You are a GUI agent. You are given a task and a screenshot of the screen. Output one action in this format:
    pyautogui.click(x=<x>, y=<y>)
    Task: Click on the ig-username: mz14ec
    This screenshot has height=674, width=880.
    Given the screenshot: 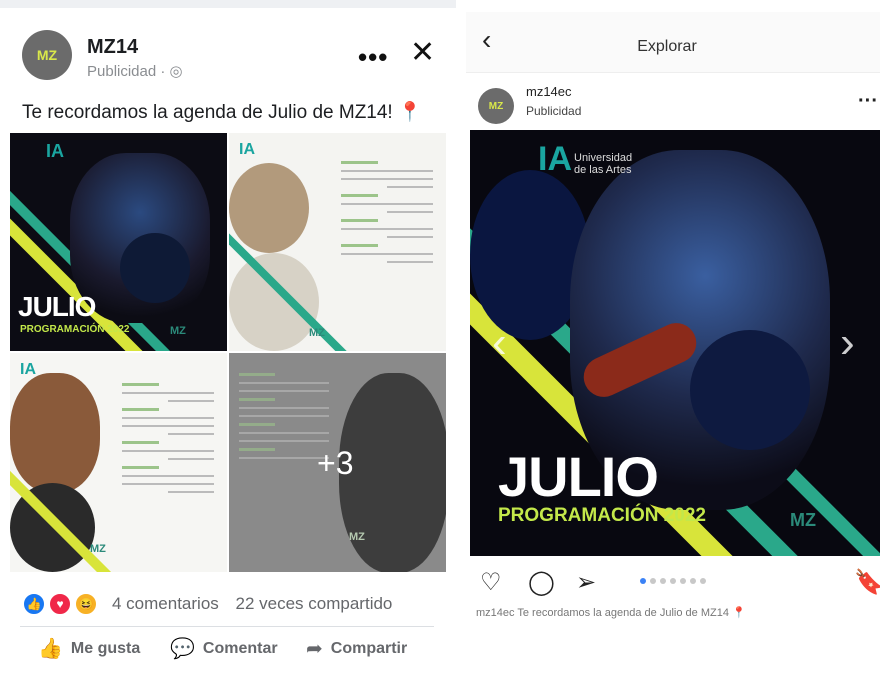 What is the action you would take?
    pyautogui.click(x=549, y=91)
    